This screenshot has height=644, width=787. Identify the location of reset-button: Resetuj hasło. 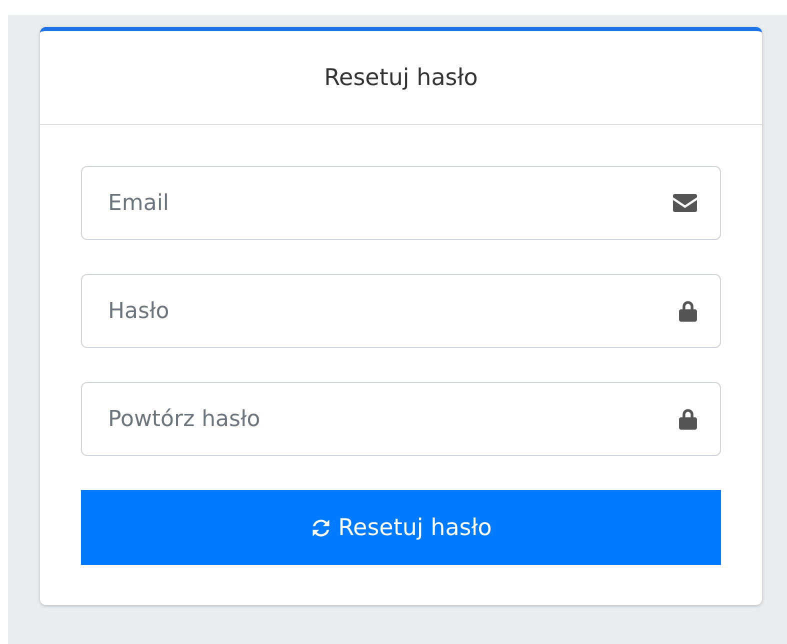
(401, 527).